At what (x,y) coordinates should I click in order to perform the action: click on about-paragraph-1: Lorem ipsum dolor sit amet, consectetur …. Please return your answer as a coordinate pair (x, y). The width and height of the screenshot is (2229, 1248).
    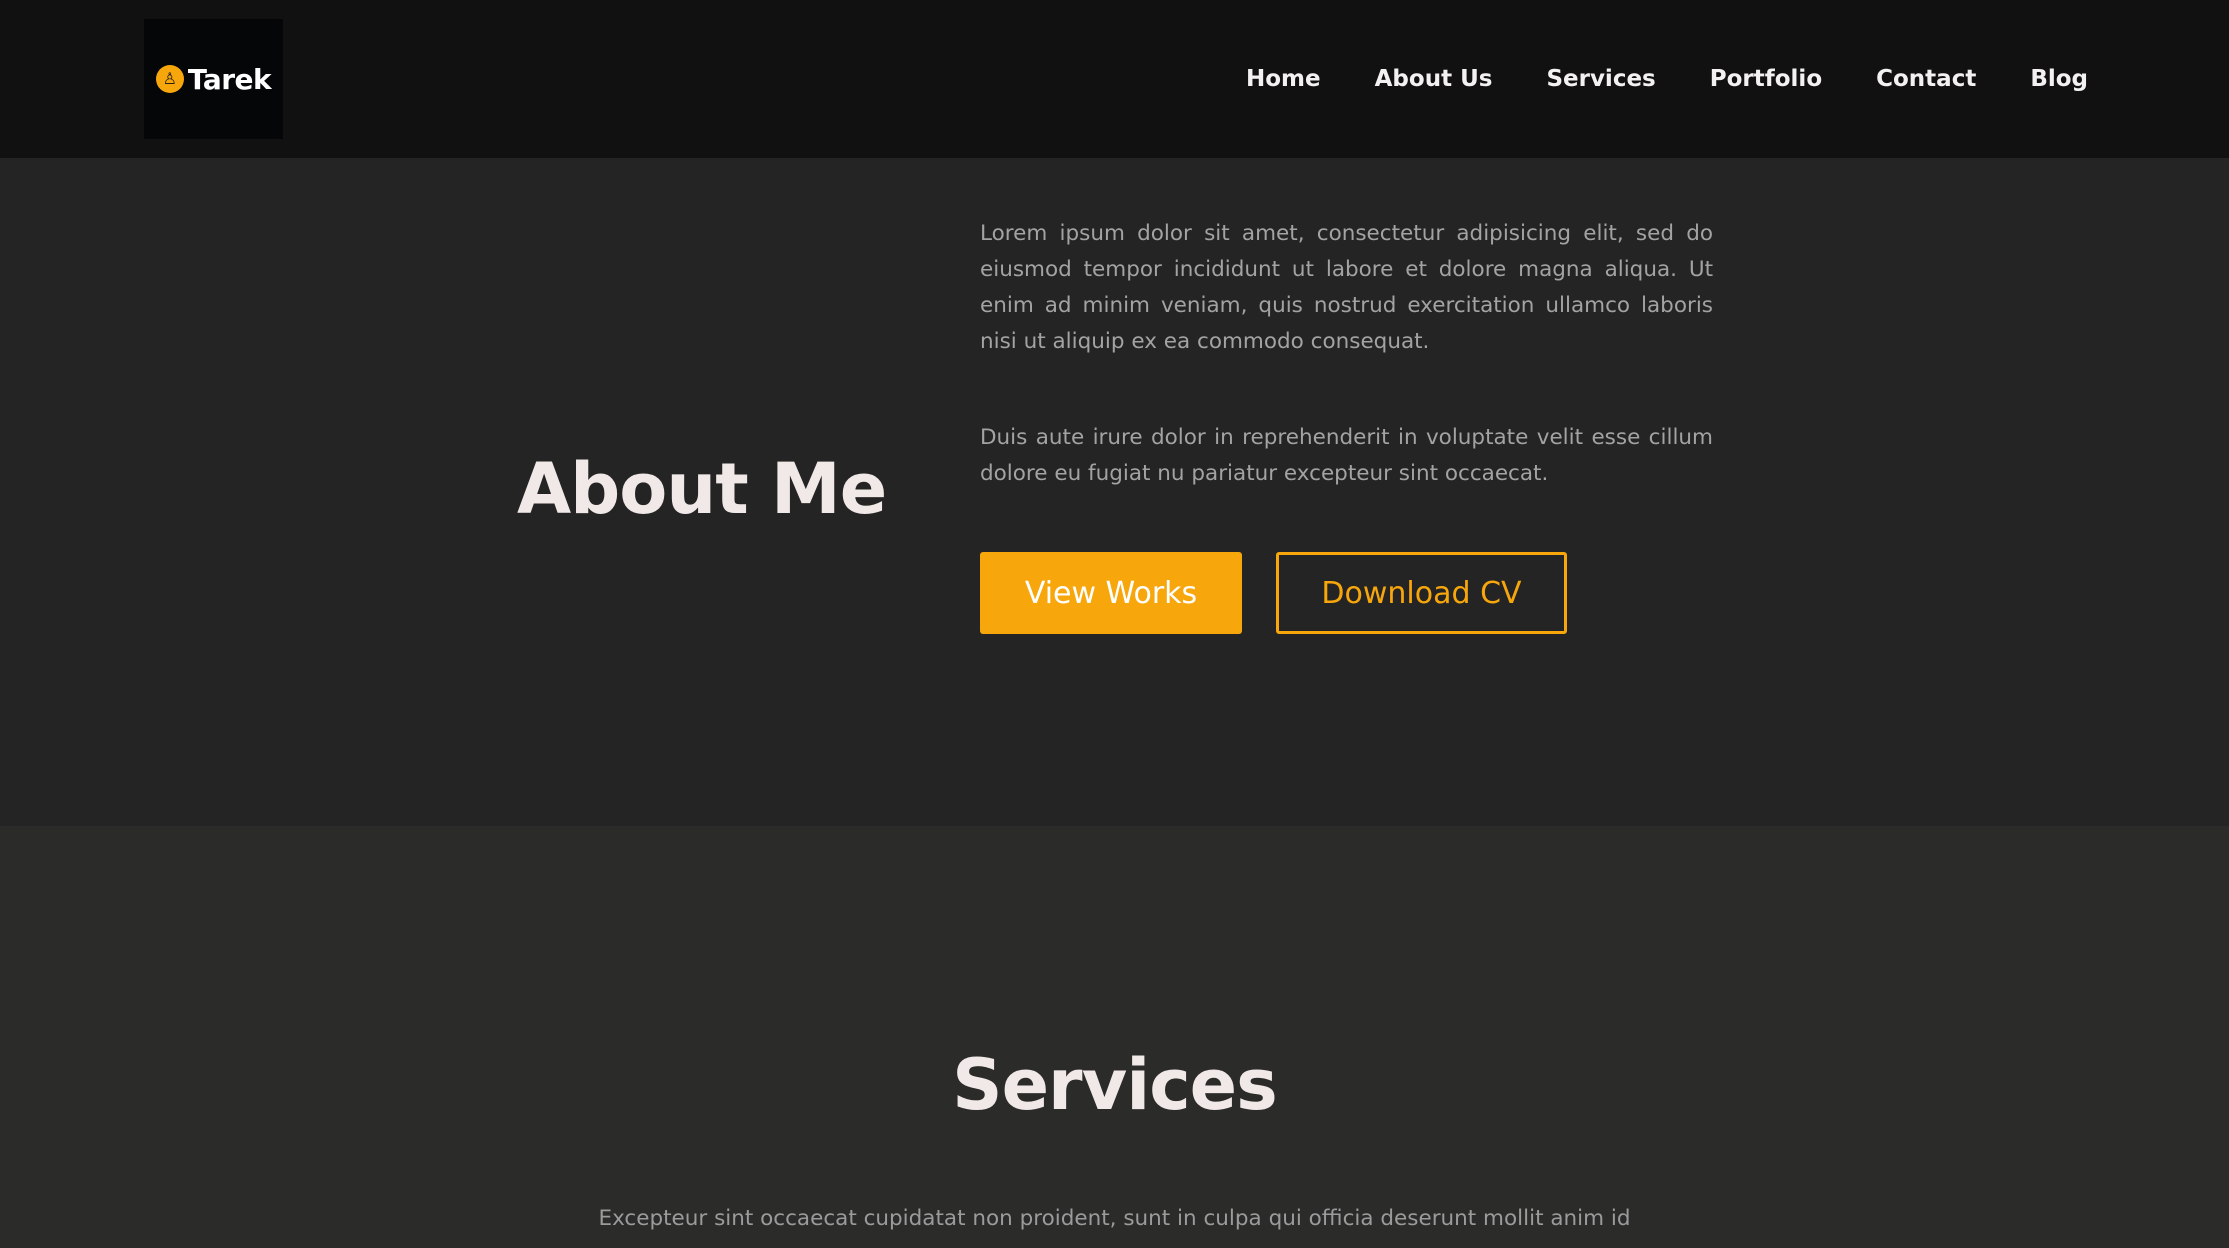
    Looking at the image, I should click on (1346, 287).